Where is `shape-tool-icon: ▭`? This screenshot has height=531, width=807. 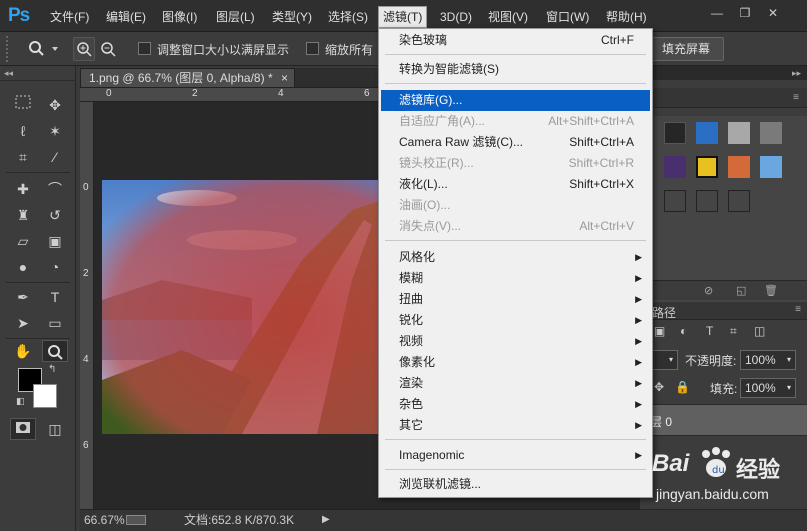 shape-tool-icon: ▭ is located at coordinates (55, 323).